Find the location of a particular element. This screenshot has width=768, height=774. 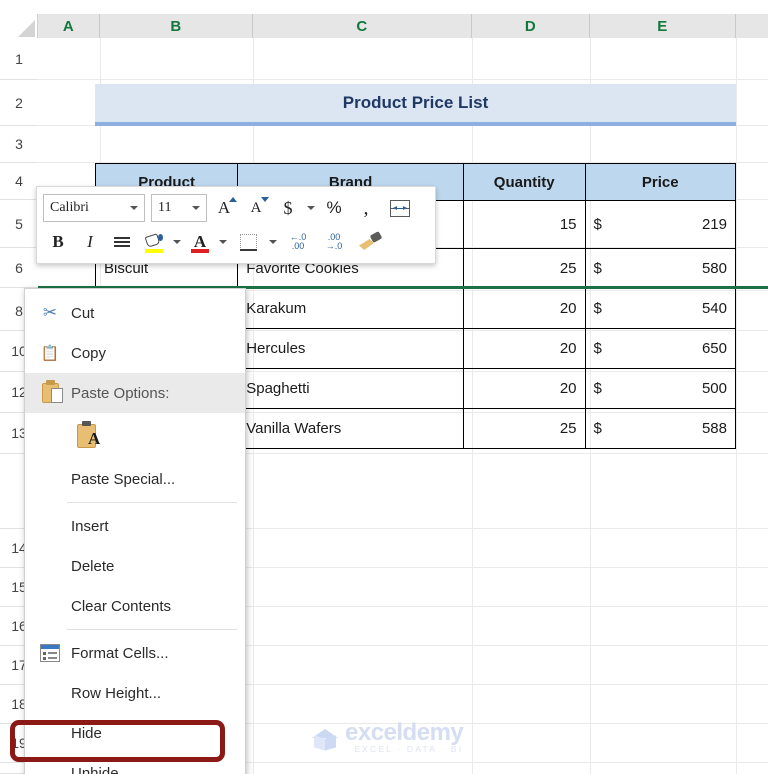

page-title: Product Price List is located at coordinates (415, 102).